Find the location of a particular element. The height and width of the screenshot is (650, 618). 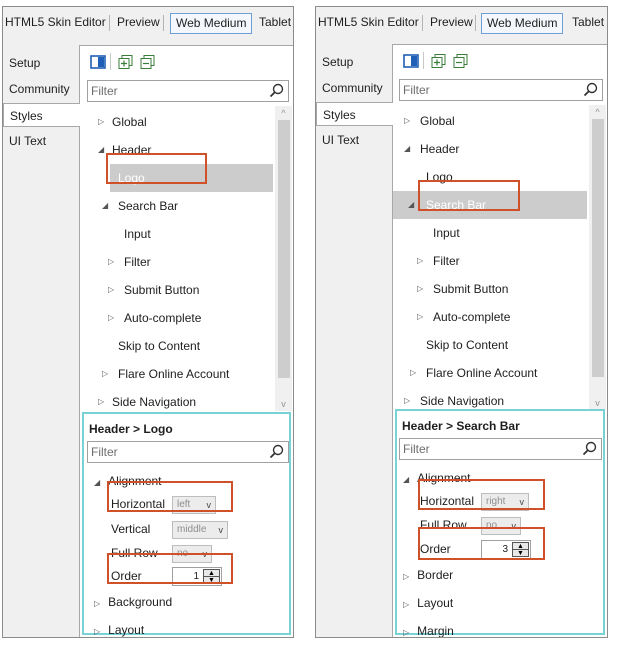

vertical-select: middle v is located at coordinates (200, 530).